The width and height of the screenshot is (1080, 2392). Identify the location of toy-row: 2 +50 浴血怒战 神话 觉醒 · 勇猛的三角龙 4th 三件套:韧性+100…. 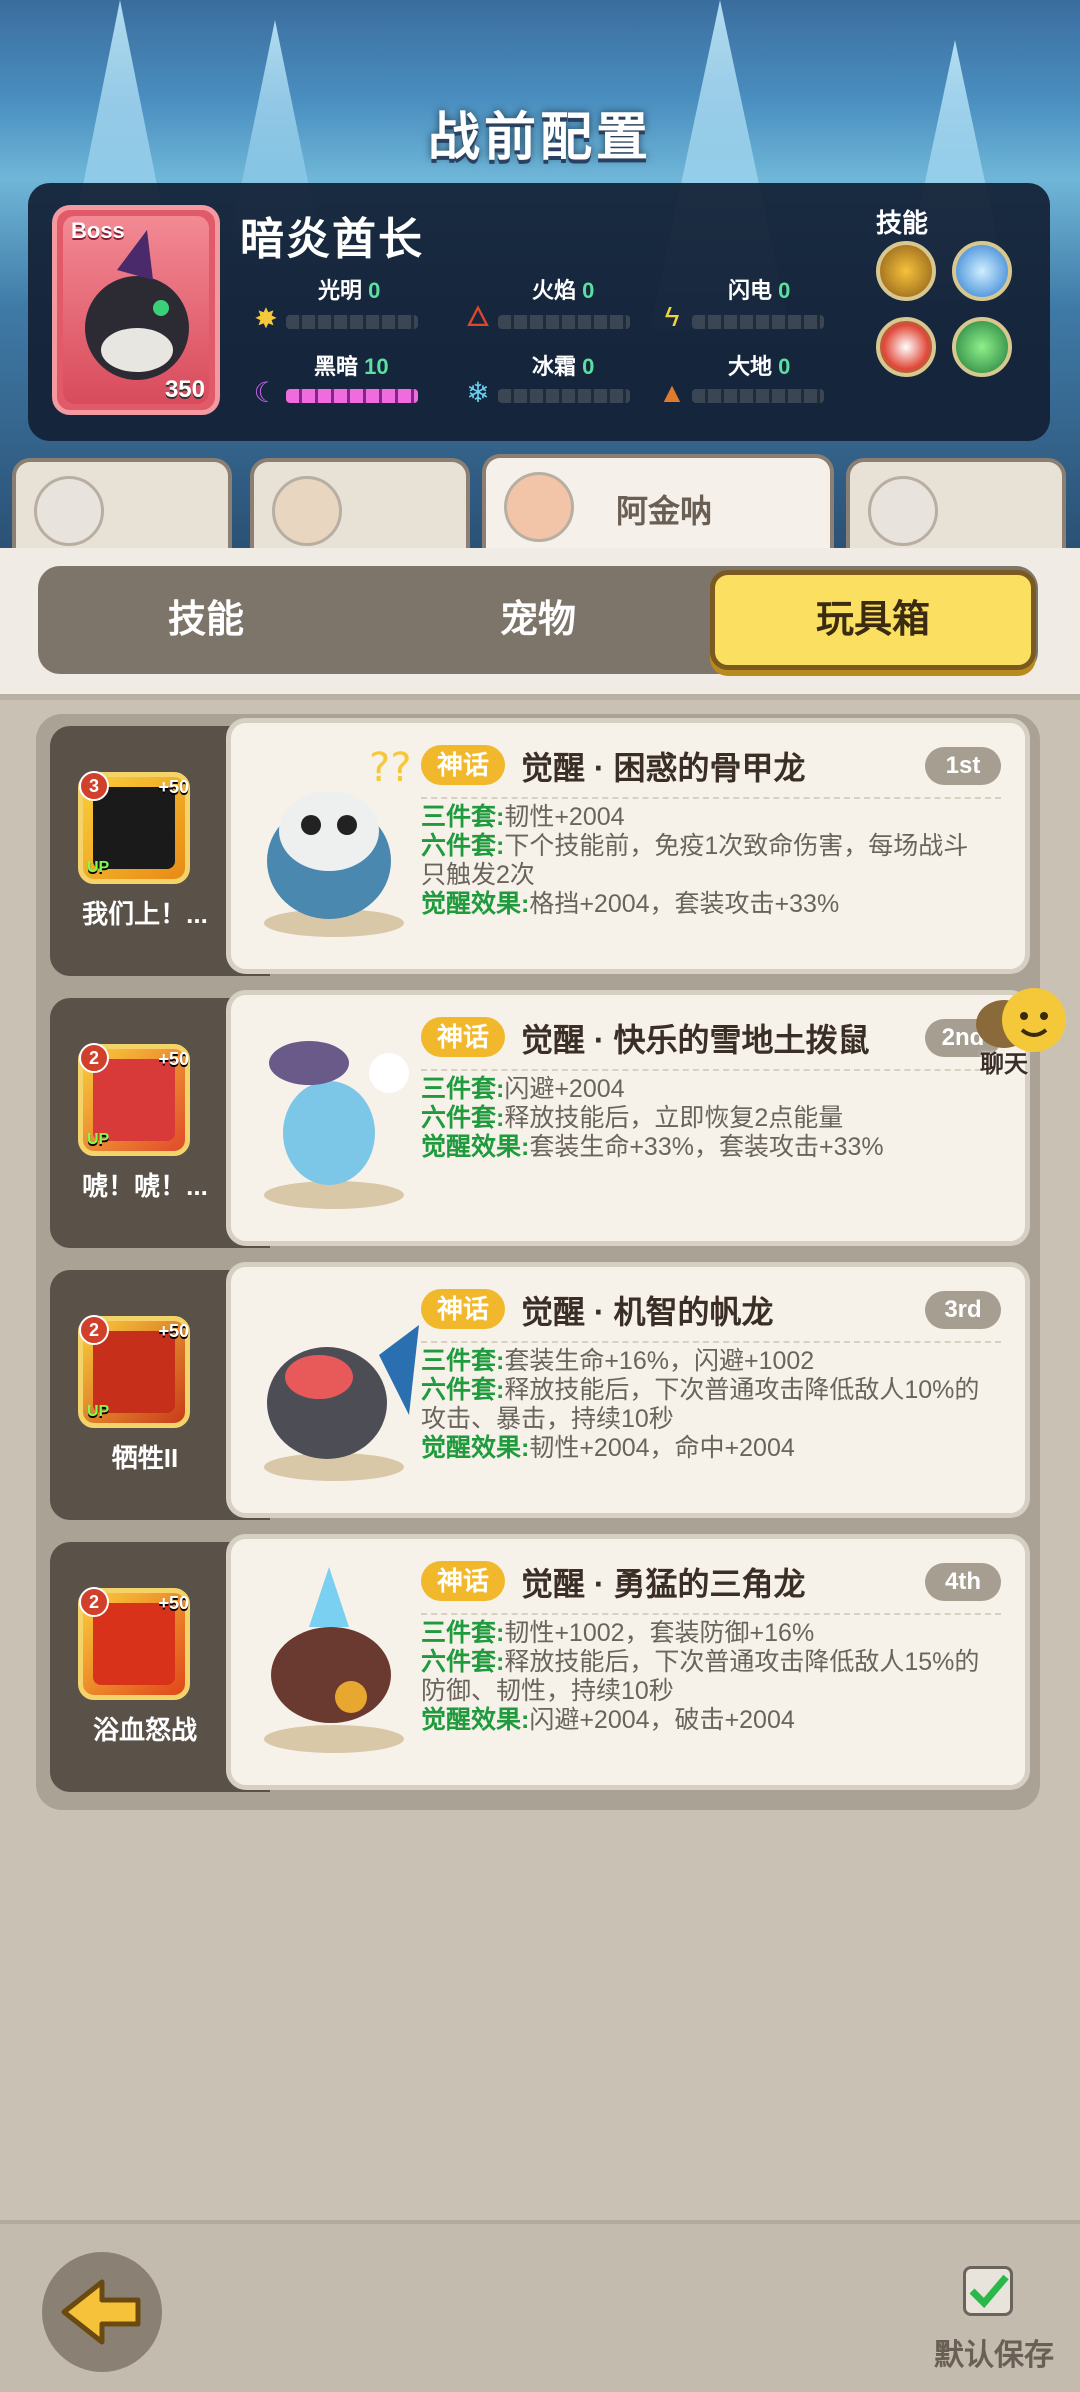
(540, 1661).